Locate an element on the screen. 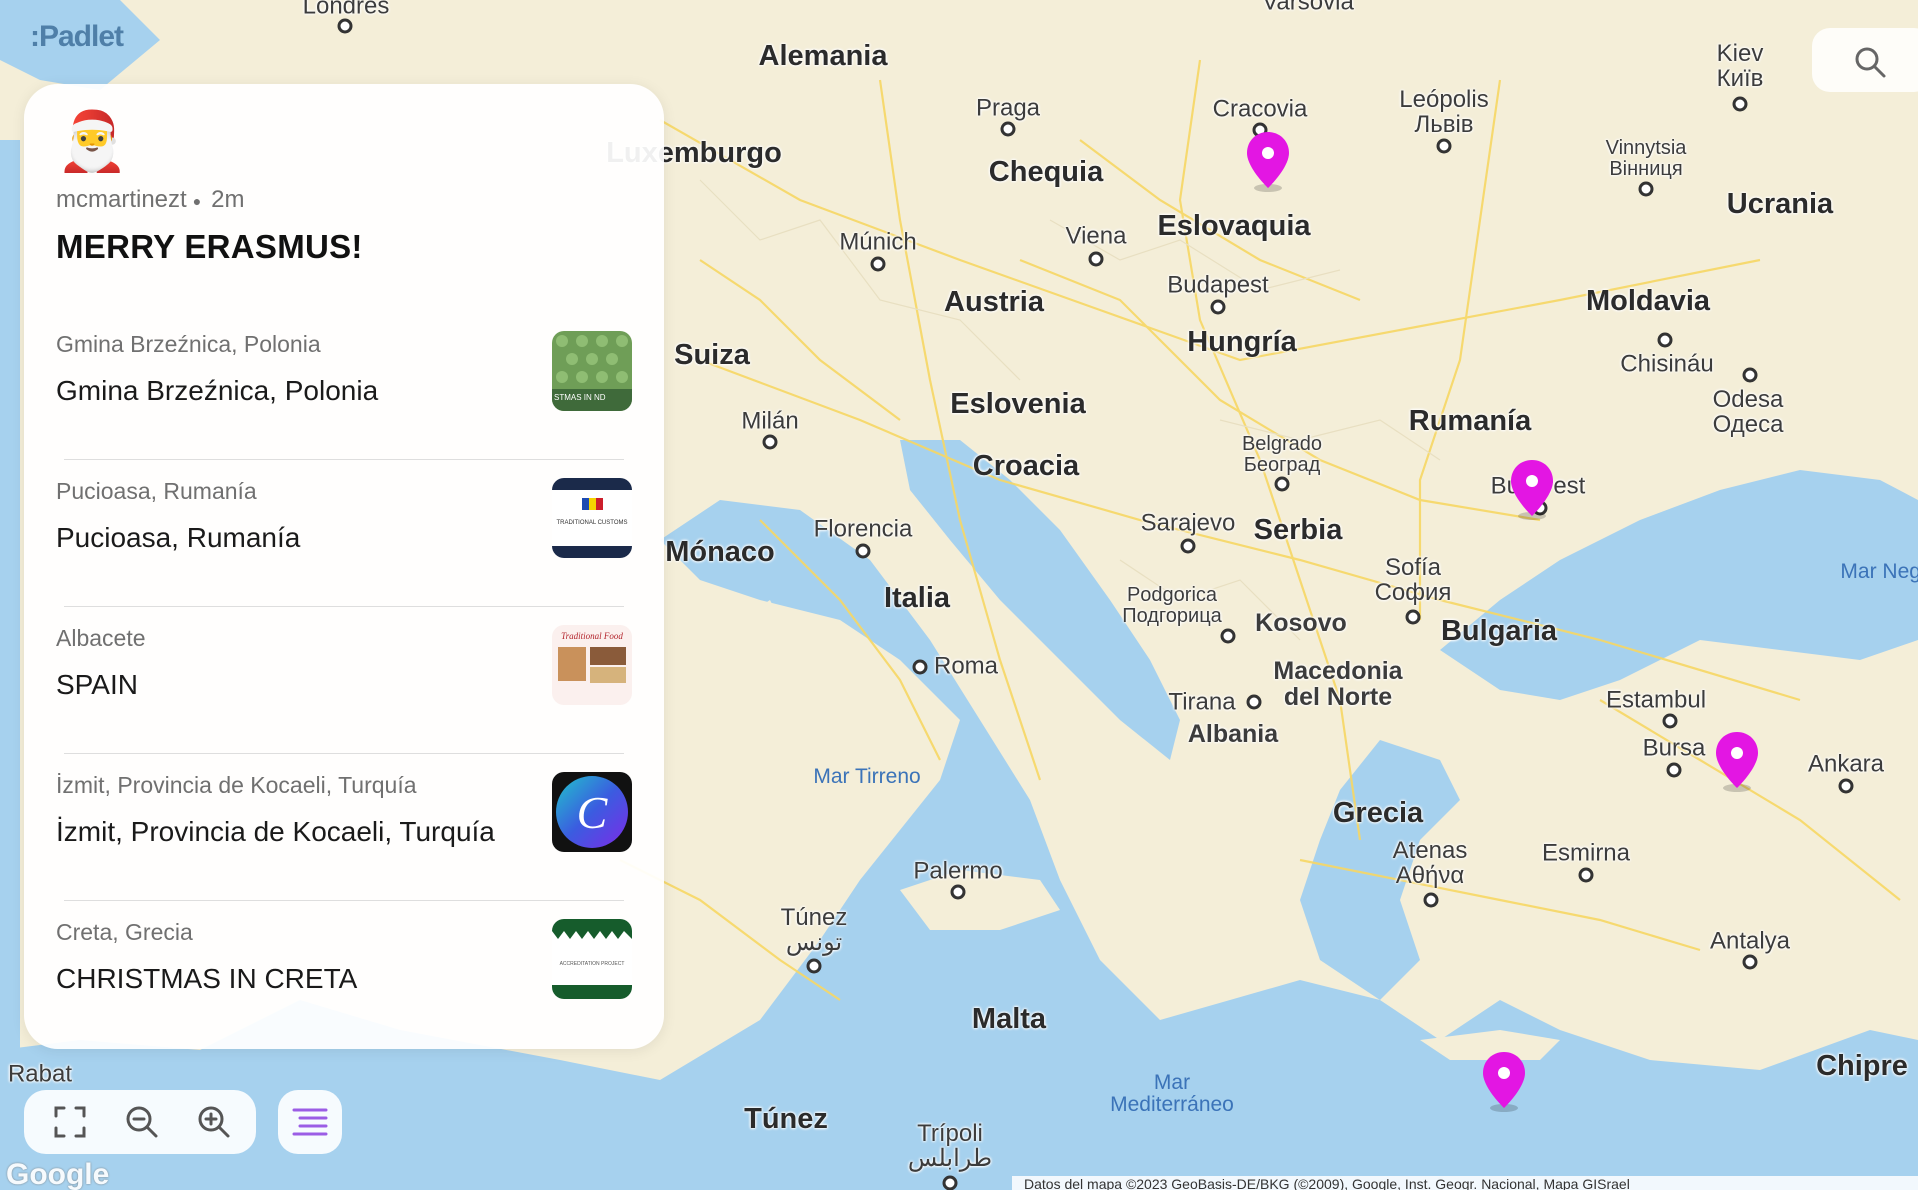 This screenshot has height=1190, width=1918. fullscreen-icon is located at coordinates (70, 1122).